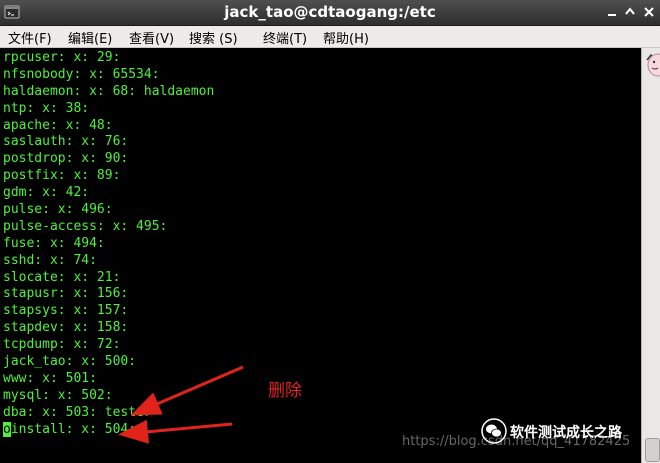 The image size is (660, 463). I want to click on terminal-line: stapusr: x: 156:, so click(66, 294).